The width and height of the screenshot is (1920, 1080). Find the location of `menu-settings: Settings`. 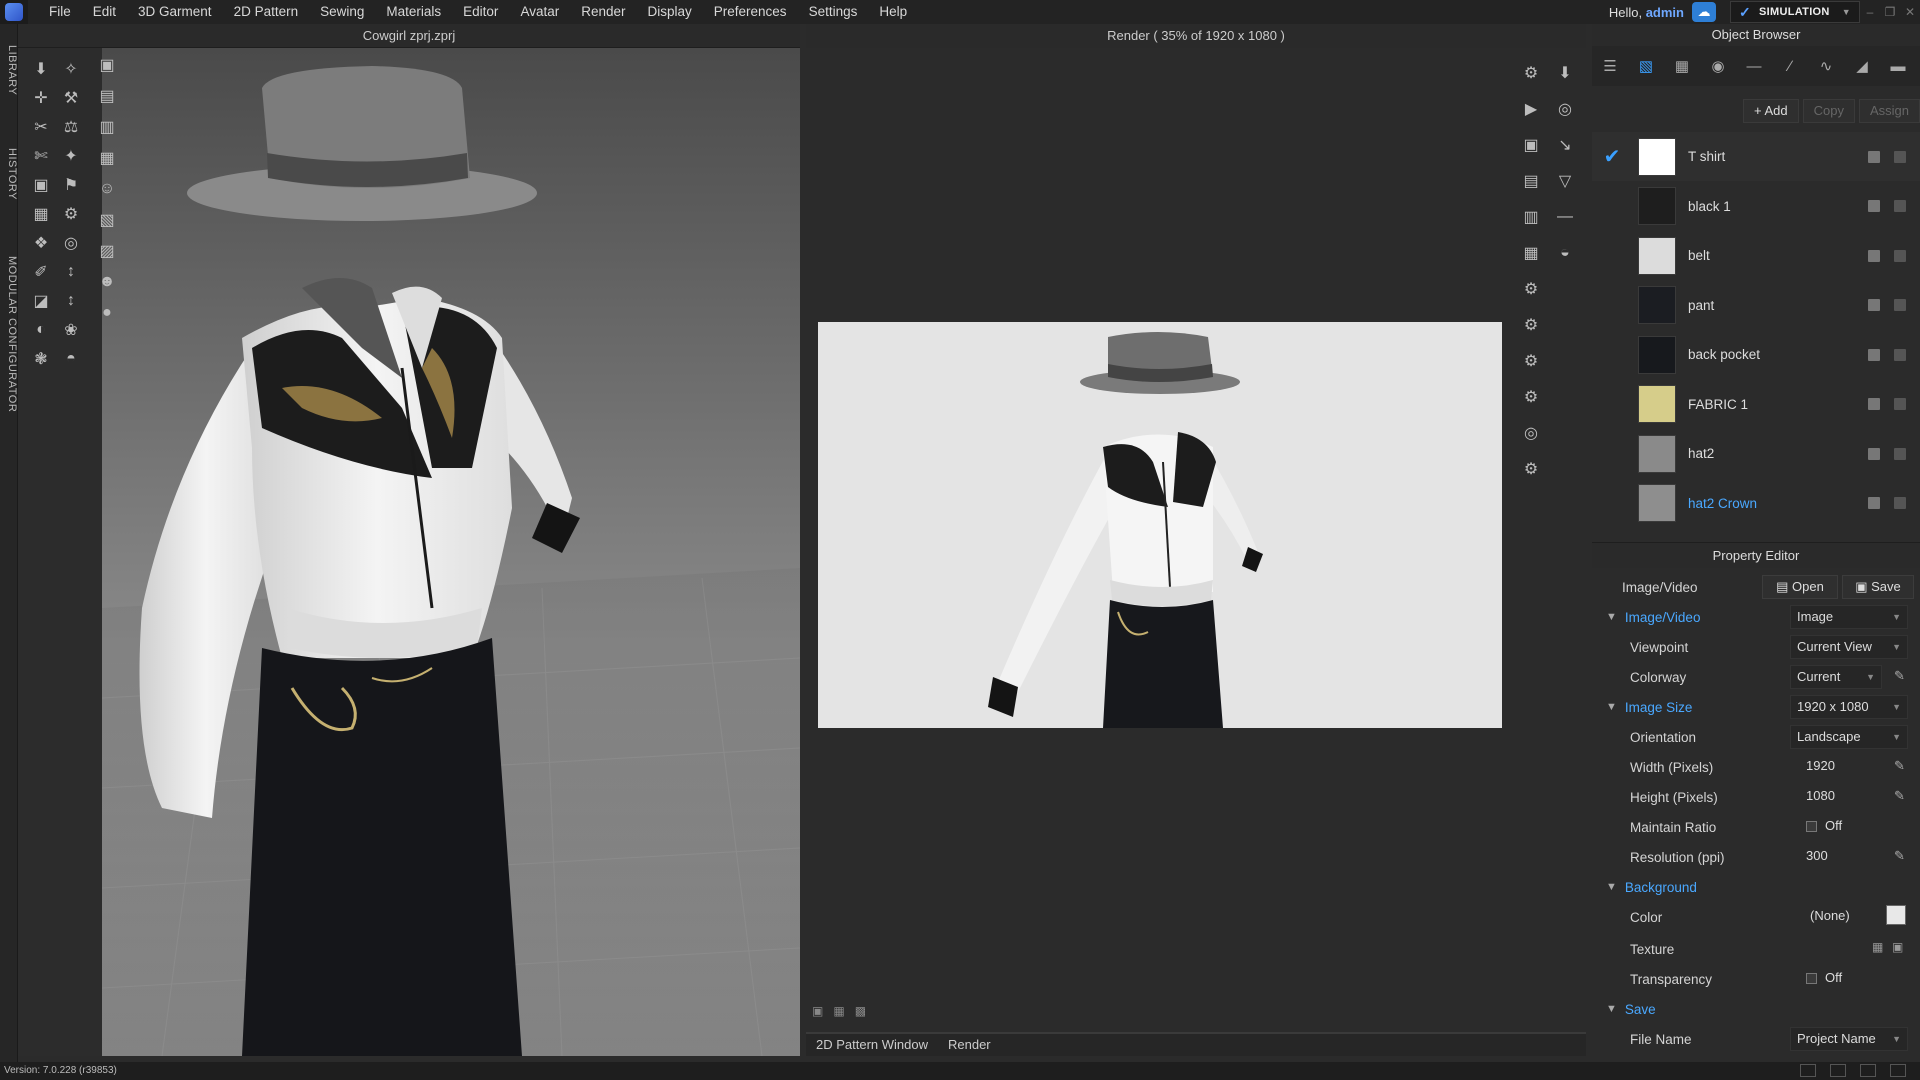

menu-settings: Settings is located at coordinates (833, 12).